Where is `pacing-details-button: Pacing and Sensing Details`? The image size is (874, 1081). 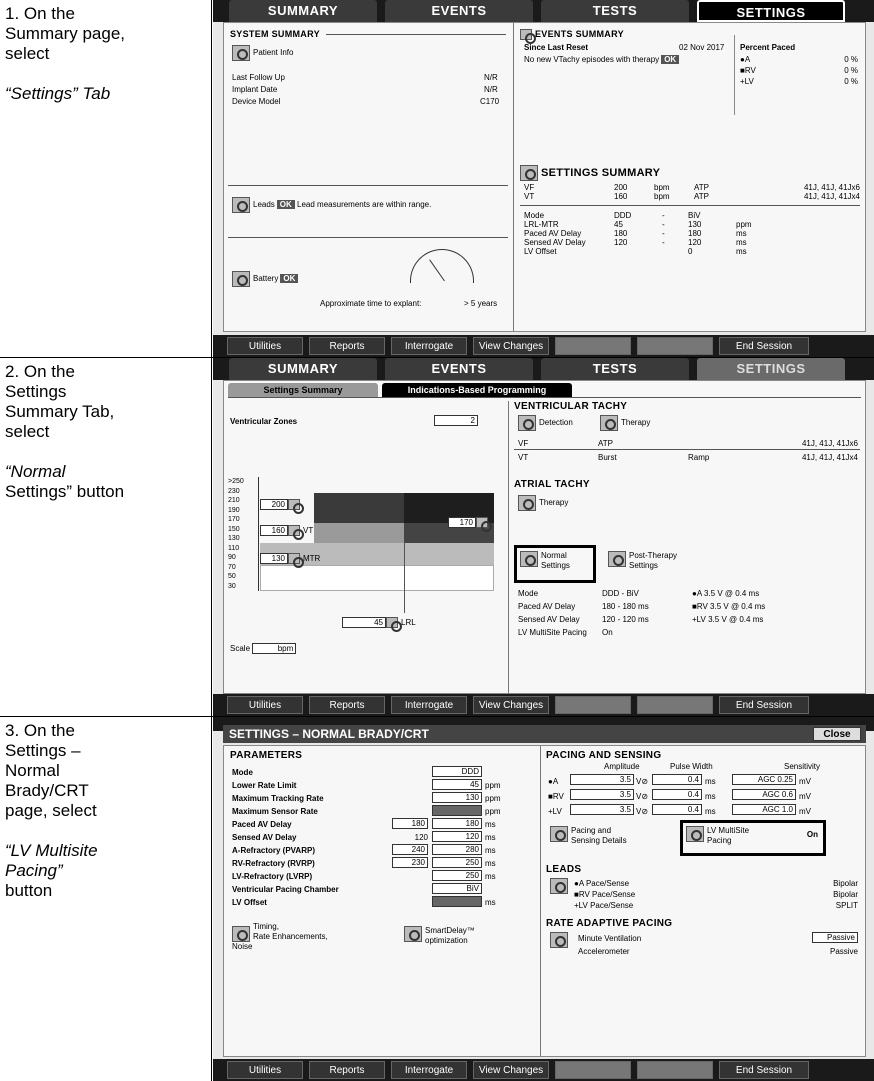 pacing-details-button: Pacing and Sensing Details is located at coordinates (588, 836).